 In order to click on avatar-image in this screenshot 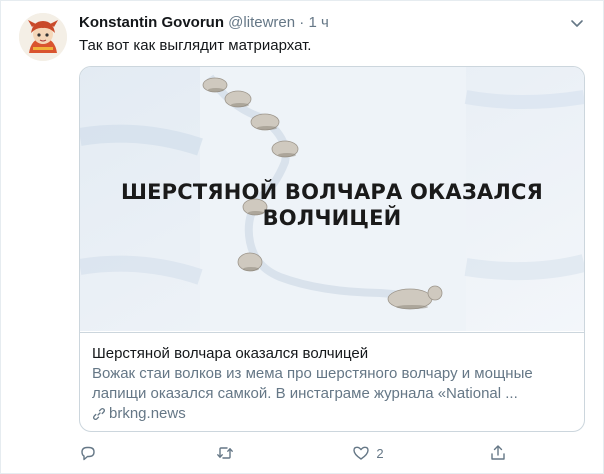, I will do `click(43, 37)`.